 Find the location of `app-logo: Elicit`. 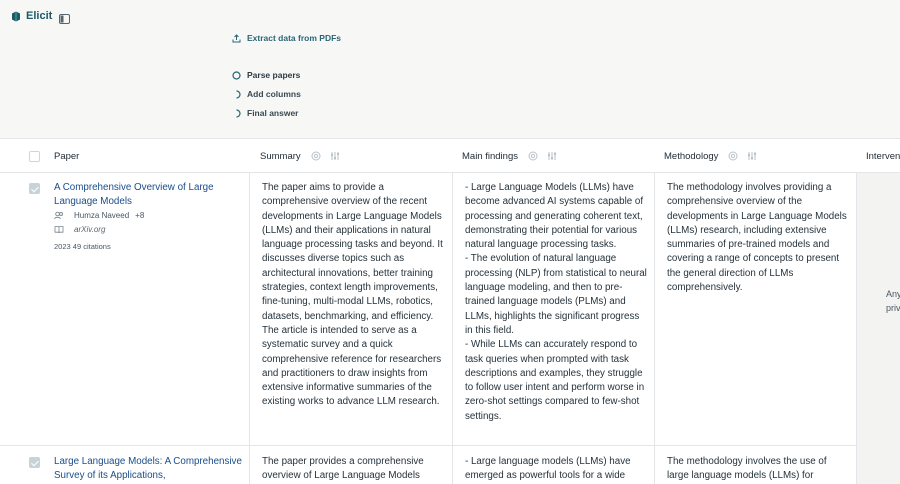

app-logo: Elicit is located at coordinates (31, 16).